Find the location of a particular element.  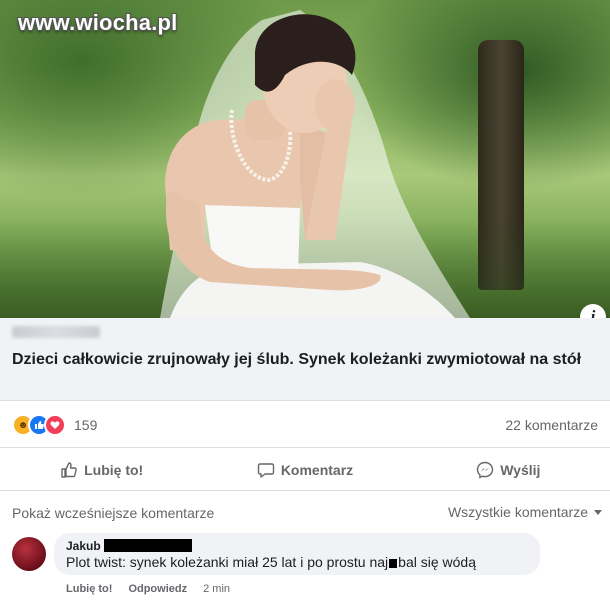

messenger-icon is located at coordinates (485, 470).